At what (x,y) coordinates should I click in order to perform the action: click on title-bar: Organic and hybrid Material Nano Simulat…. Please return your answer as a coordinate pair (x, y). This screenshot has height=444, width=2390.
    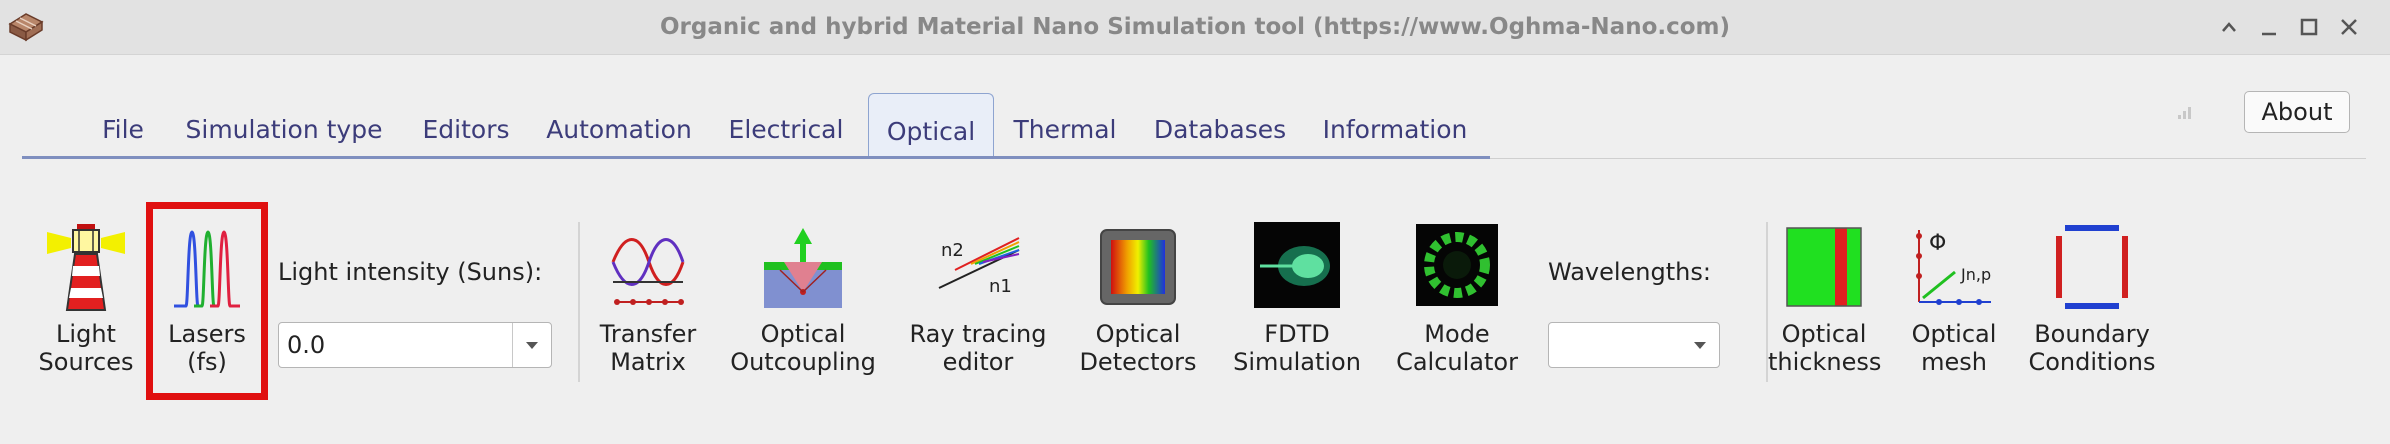
    Looking at the image, I should click on (1195, 27).